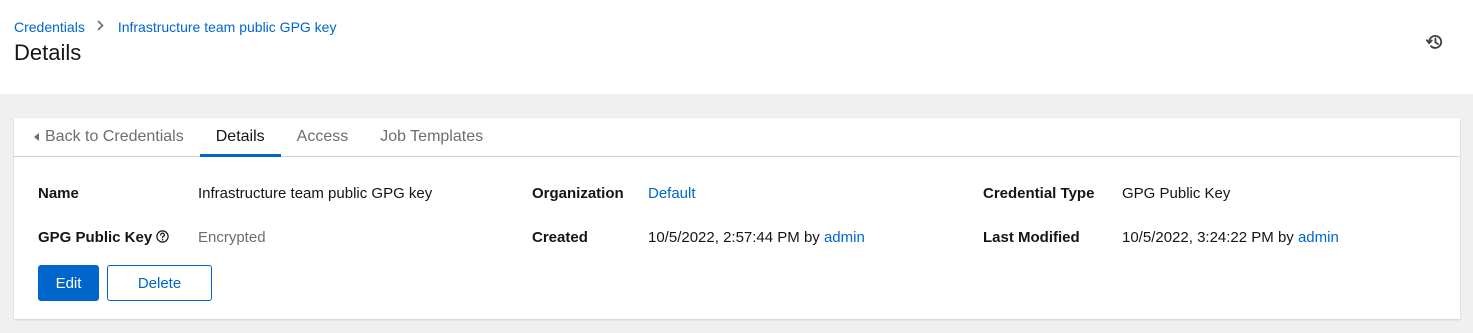  I want to click on tab-back-to-credentials: Back to Credentials, so click(107, 137).